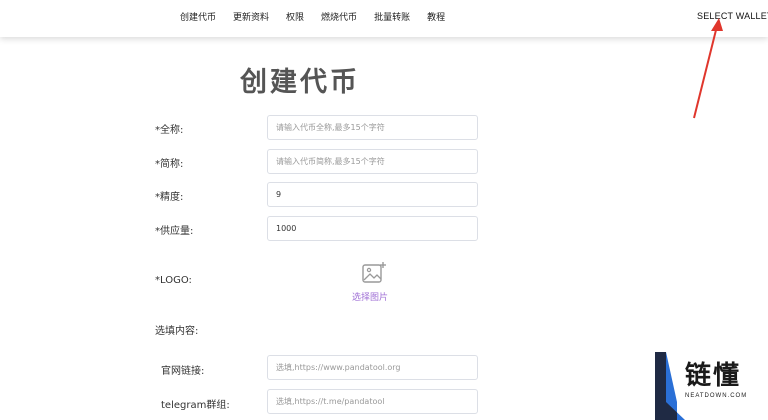  I want to click on select-wallet-button: SELECT WALLET, so click(732, 16).